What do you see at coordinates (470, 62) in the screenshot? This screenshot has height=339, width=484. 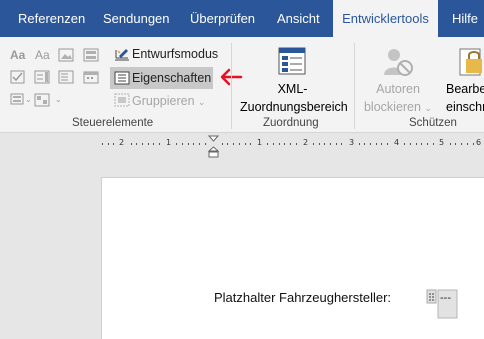 I see `restrict-editing-icon` at bounding box center [470, 62].